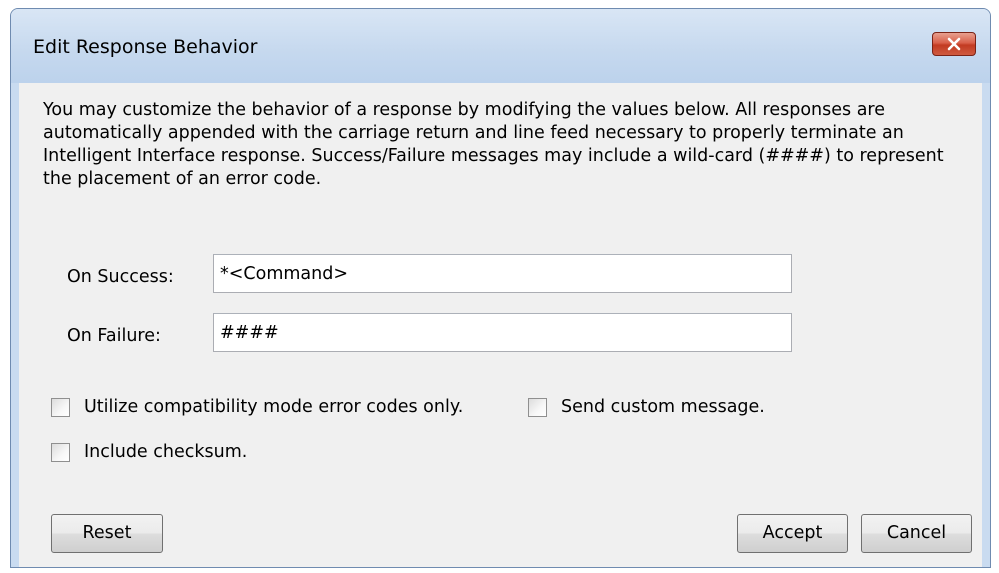 This screenshot has width=999, height=573. I want to click on checksum-checkbox, so click(60, 452).